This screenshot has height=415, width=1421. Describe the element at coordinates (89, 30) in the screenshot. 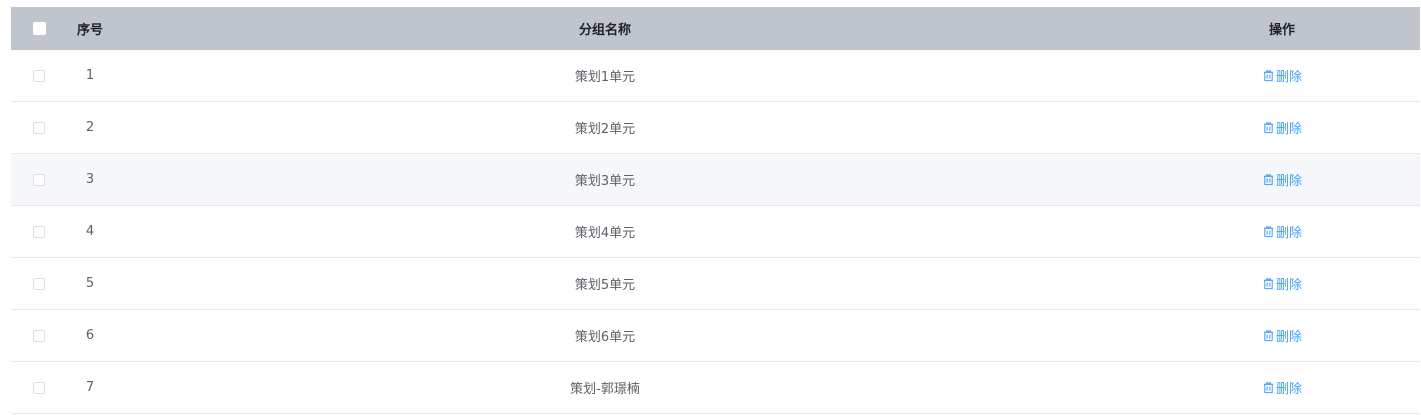

I see `header-index: 序号` at that location.